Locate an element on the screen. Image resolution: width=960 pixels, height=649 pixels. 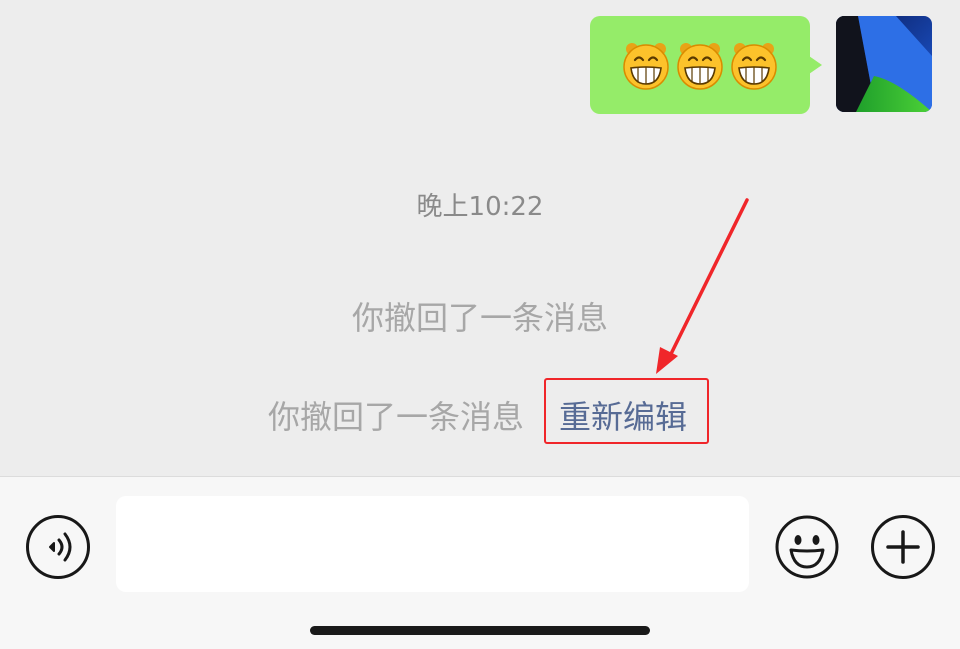
avatar is located at coordinates (884, 64).